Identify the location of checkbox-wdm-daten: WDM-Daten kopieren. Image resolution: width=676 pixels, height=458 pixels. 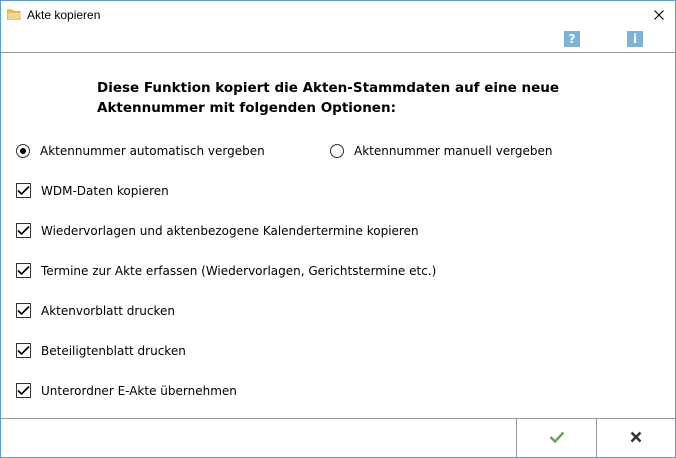
(92, 190).